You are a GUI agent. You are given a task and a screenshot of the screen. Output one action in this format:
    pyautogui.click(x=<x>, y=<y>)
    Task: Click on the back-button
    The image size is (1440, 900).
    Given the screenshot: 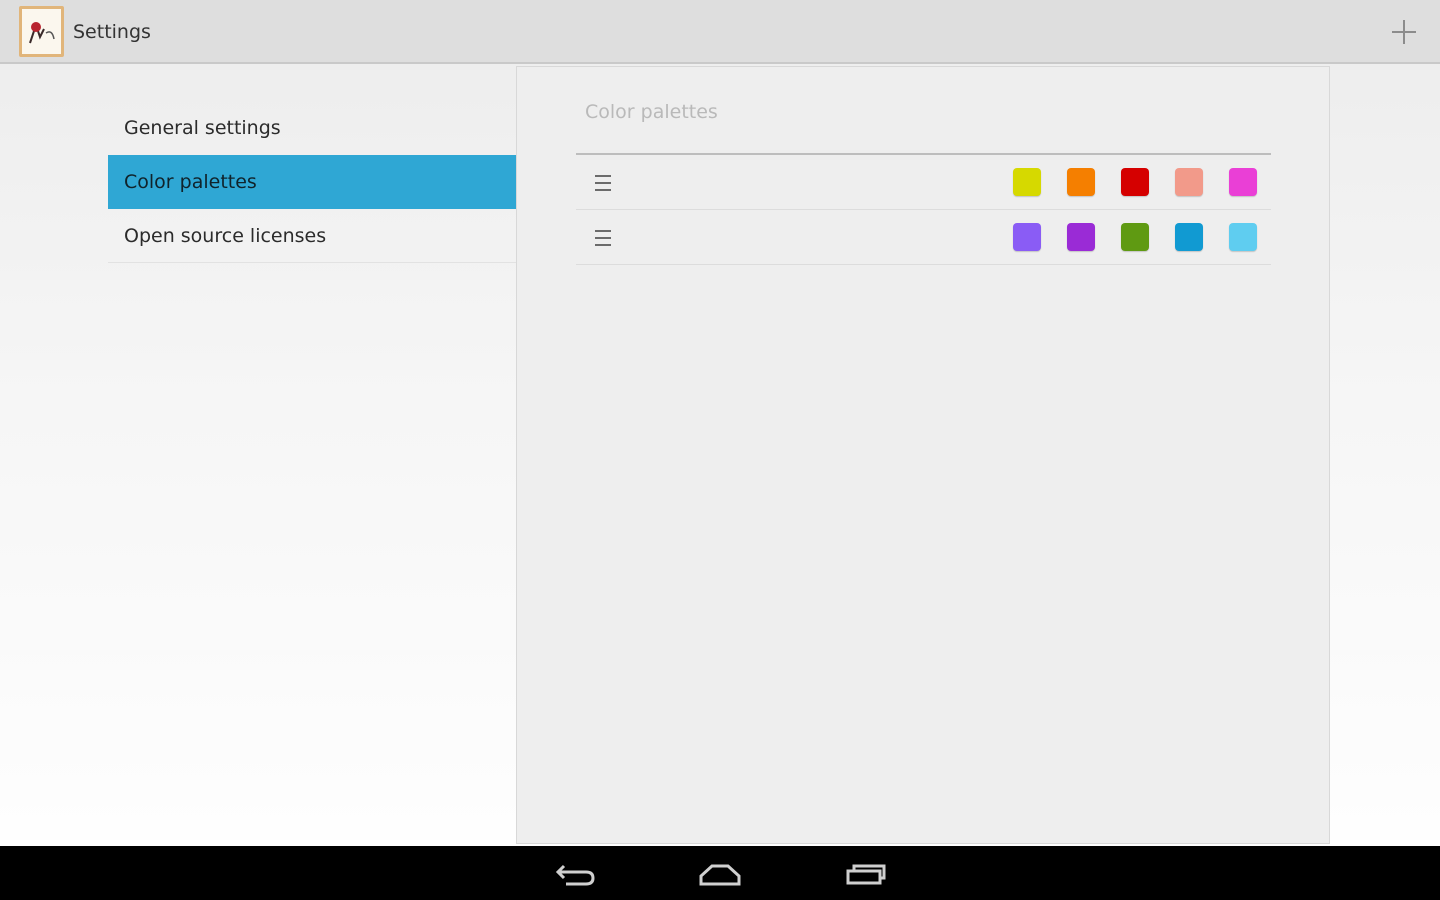 What is the action you would take?
    pyautogui.click(x=576, y=873)
    